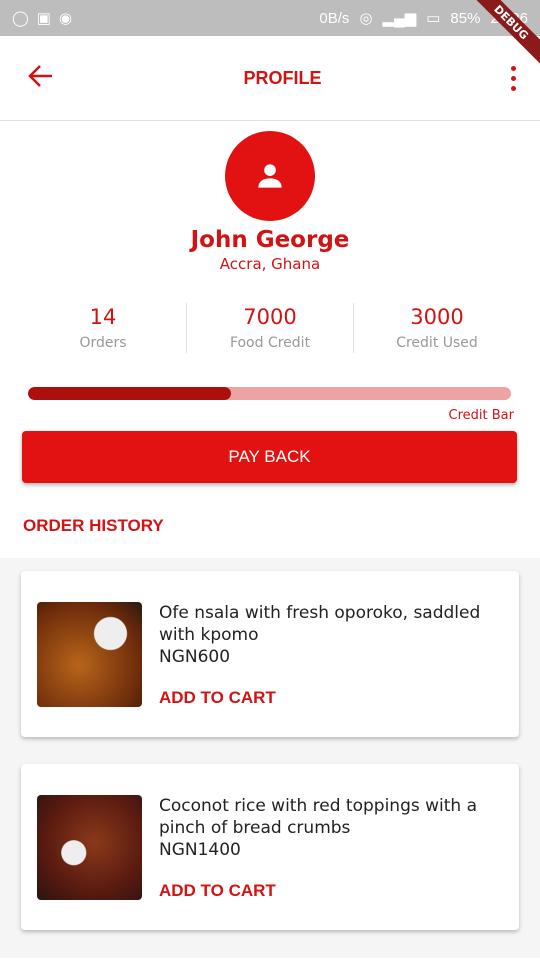  Describe the element at coordinates (270, 317) in the screenshot. I see `stat-value: 7000` at that location.